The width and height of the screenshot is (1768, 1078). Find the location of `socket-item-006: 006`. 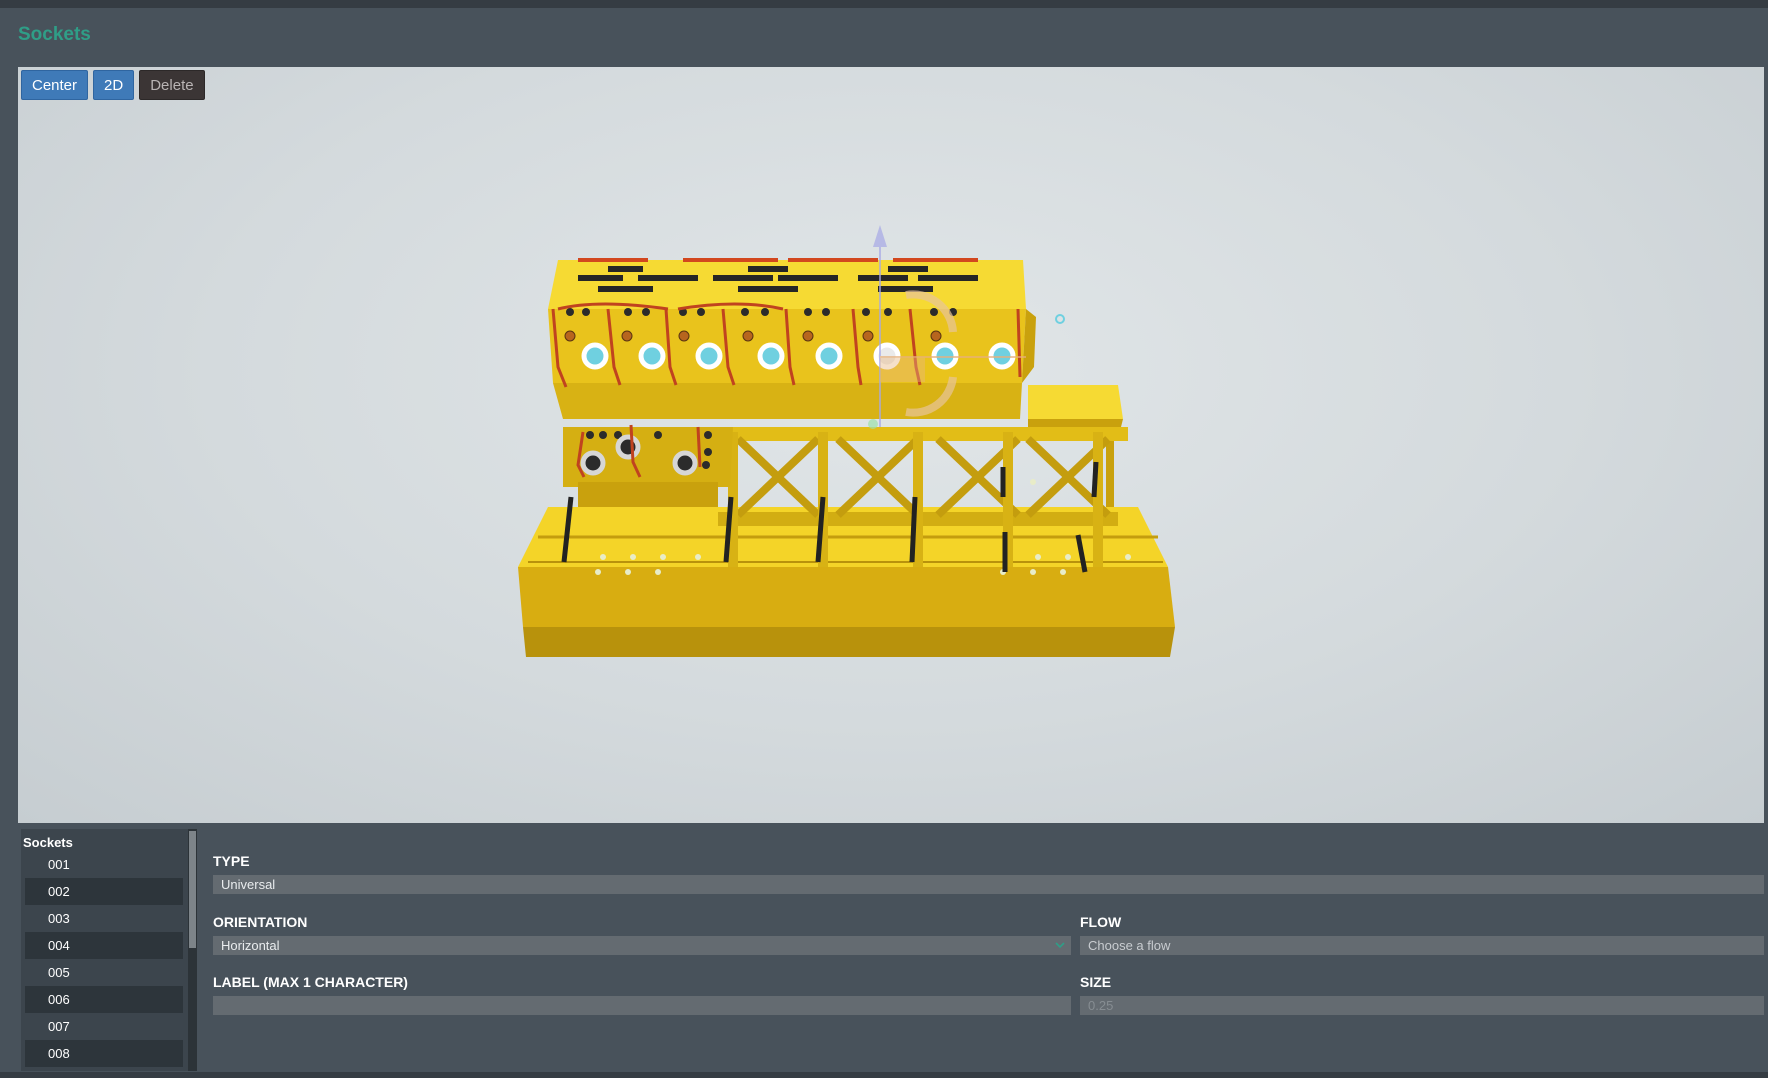

socket-item-006: 006 is located at coordinates (104, 999).